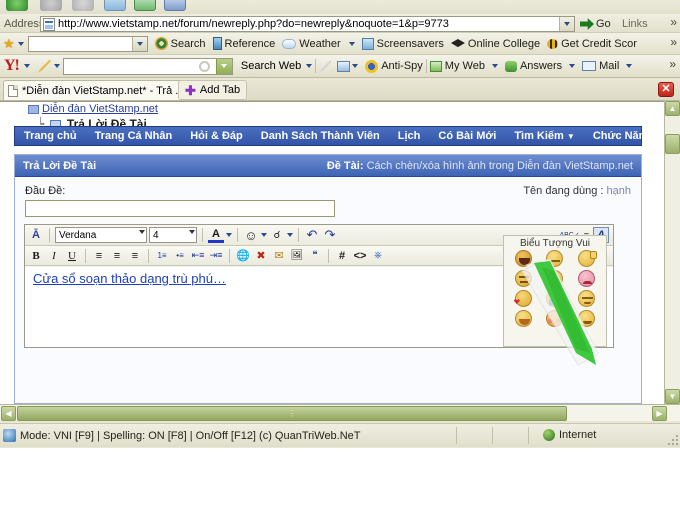  I want to click on underline-button: U, so click(72, 256).